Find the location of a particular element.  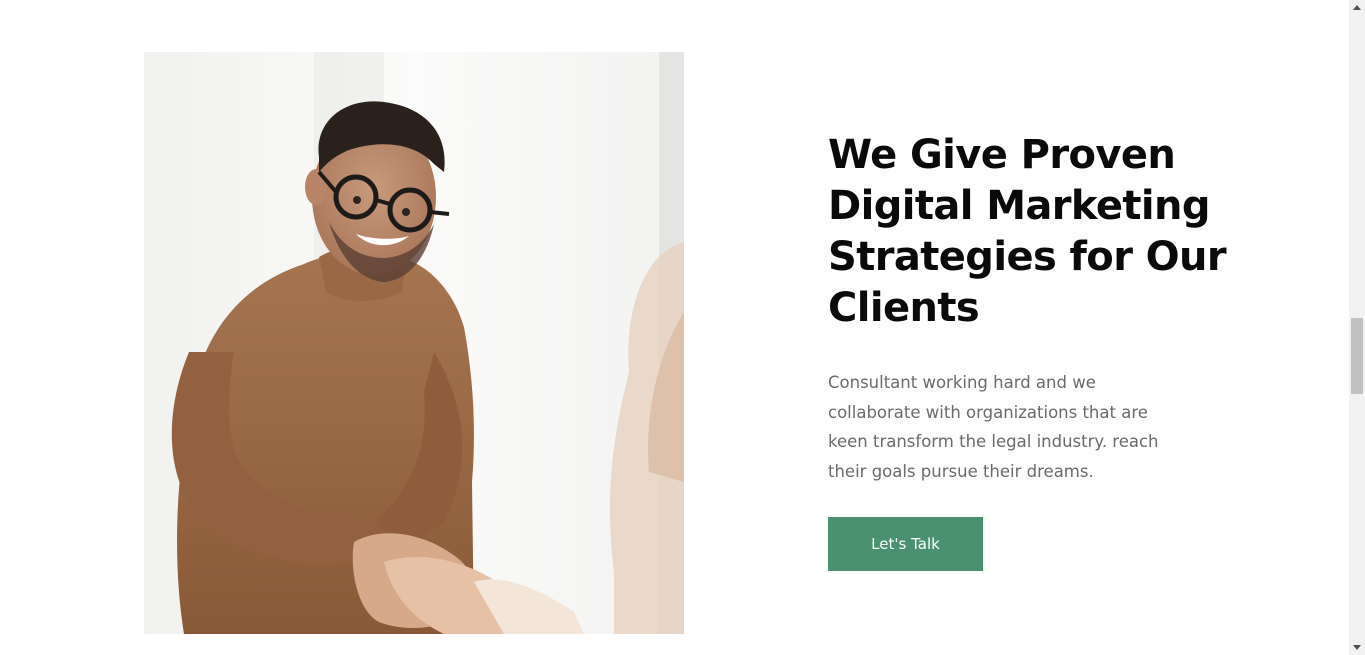

scrollbar-thumb is located at coordinates (1357, 356).